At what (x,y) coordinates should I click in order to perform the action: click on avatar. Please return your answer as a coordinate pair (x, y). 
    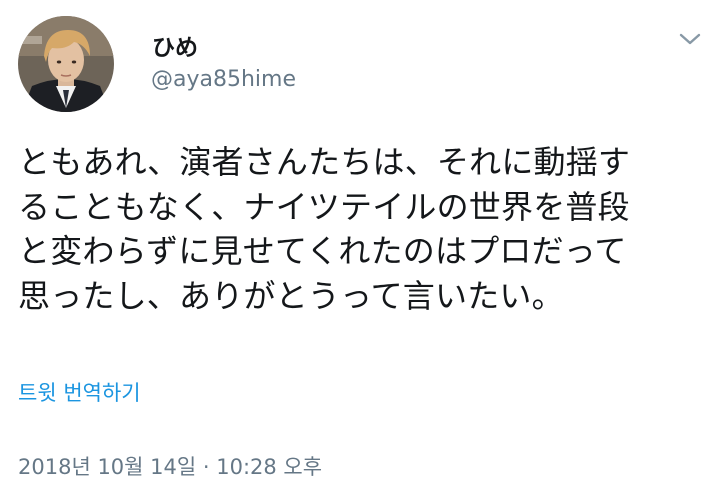
    Looking at the image, I should click on (66, 64).